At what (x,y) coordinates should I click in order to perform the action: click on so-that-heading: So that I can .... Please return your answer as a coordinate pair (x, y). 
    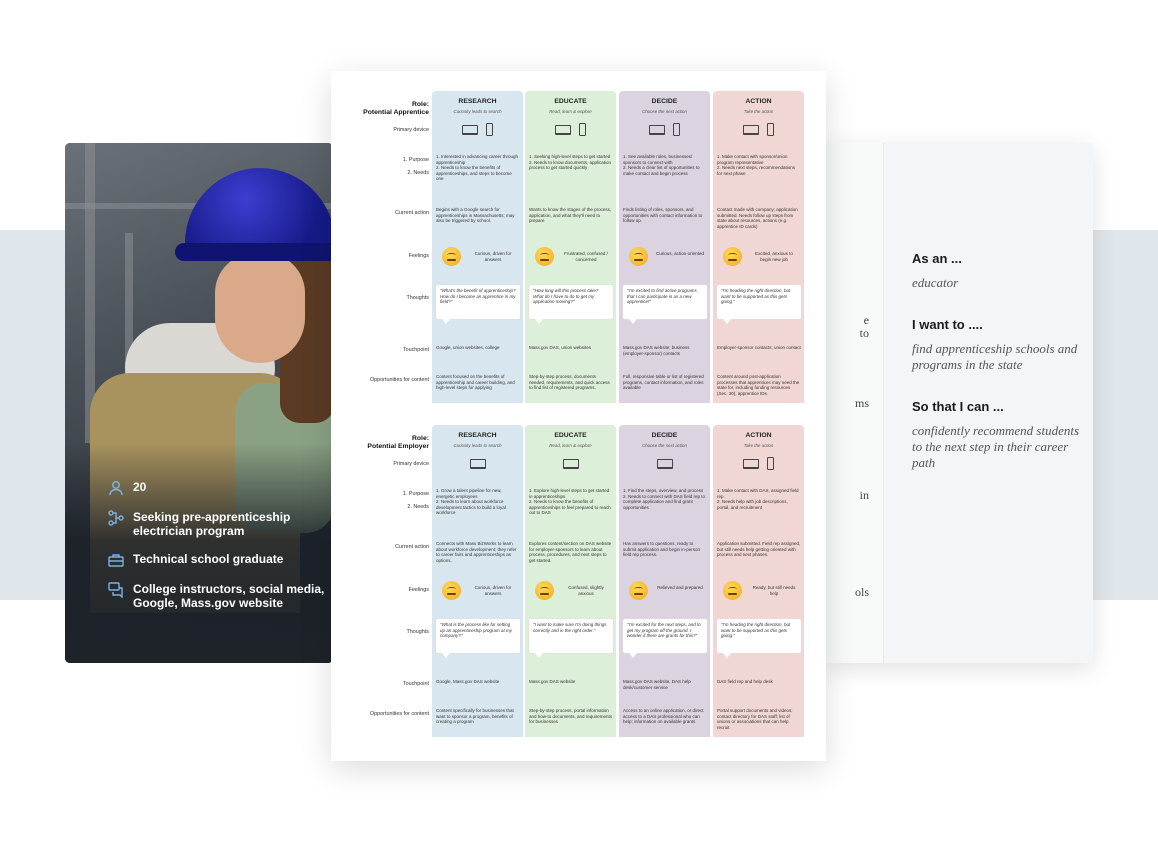
    Looking at the image, I should click on (958, 406).